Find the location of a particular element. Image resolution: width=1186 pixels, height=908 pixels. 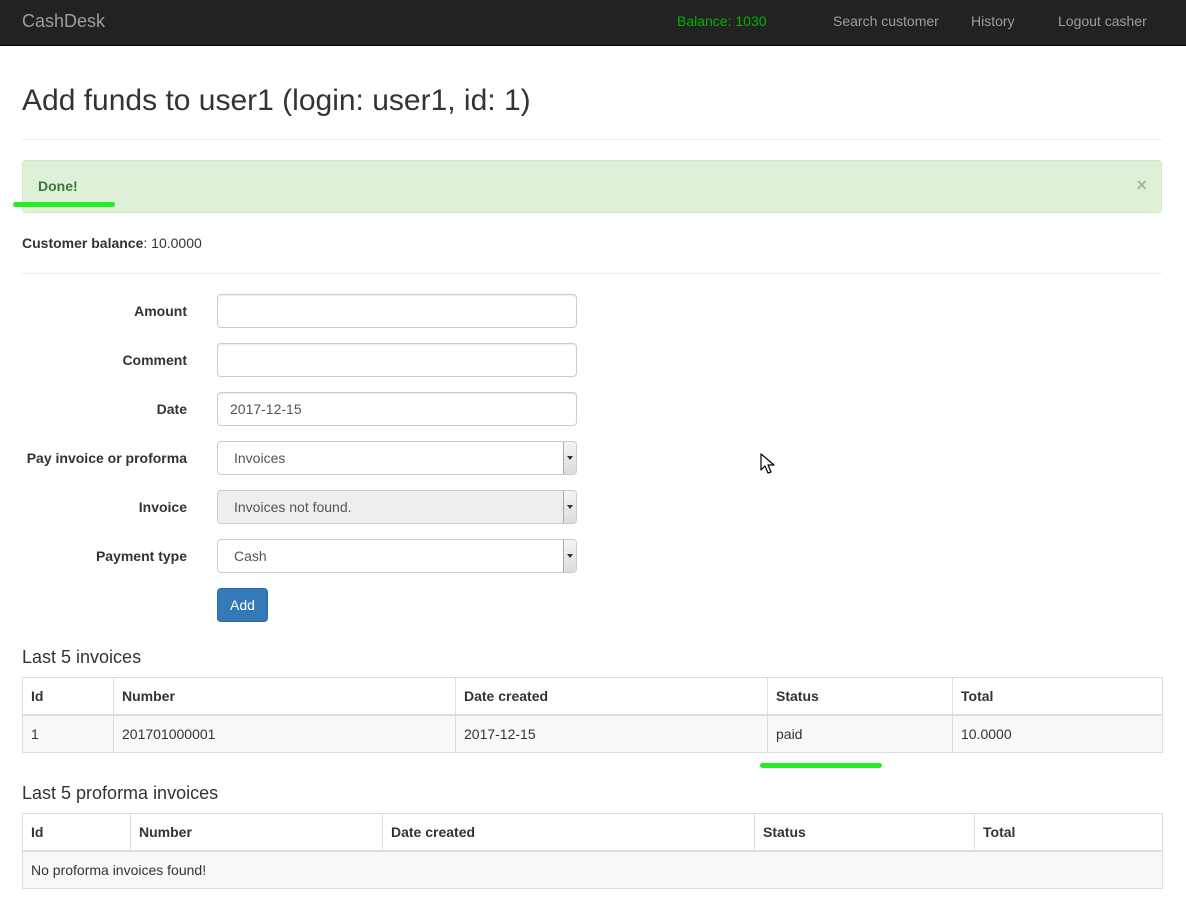

customer-balance-label: Customer balance is located at coordinates (83, 243).